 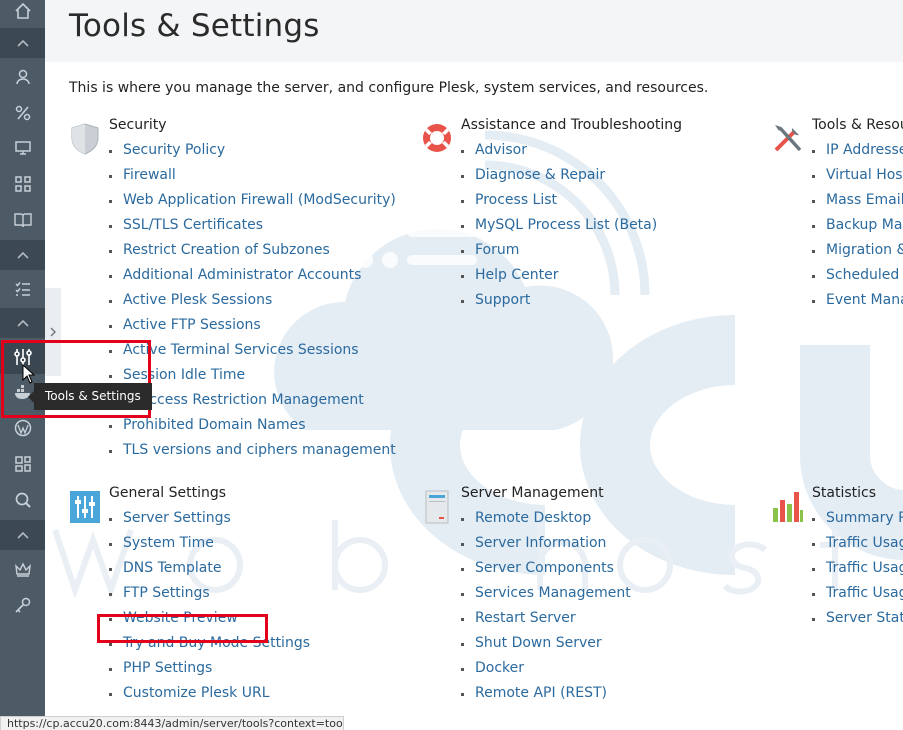 What do you see at coordinates (864, 300) in the screenshot?
I see `event-manager-link: Event Mana` at bounding box center [864, 300].